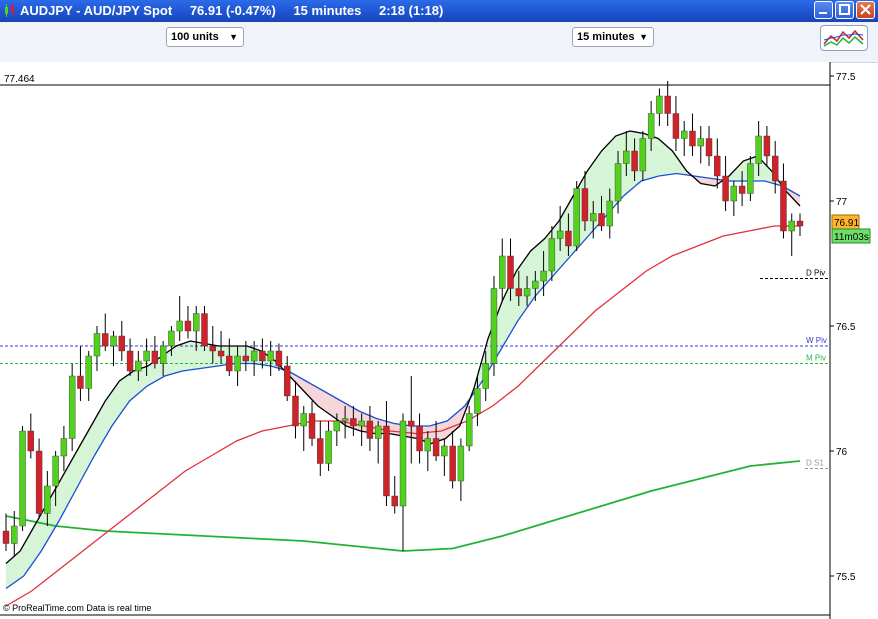 This screenshot has width=878, height=619. I want to click on countdown-value: 11m03s, so click(851, 237).